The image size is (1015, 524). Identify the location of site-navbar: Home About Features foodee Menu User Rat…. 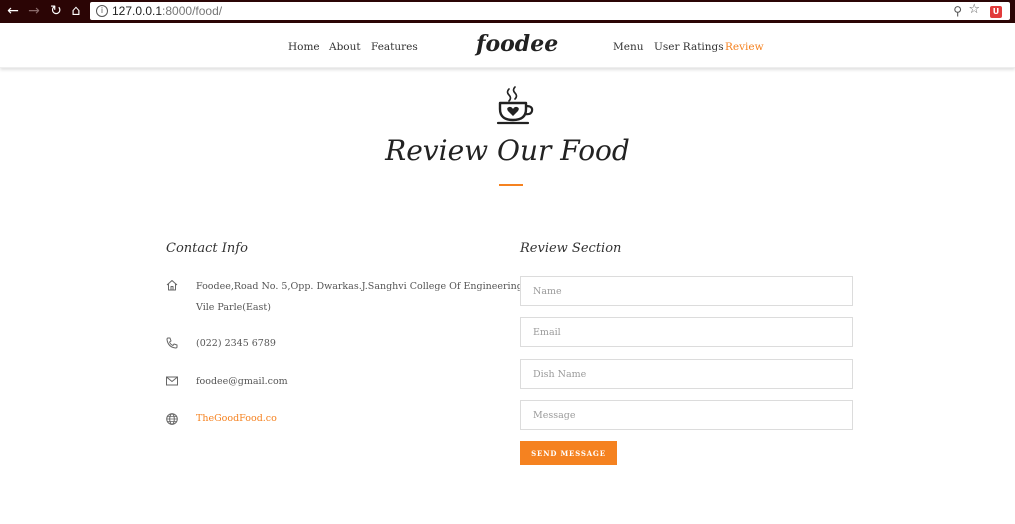
(507, 45).